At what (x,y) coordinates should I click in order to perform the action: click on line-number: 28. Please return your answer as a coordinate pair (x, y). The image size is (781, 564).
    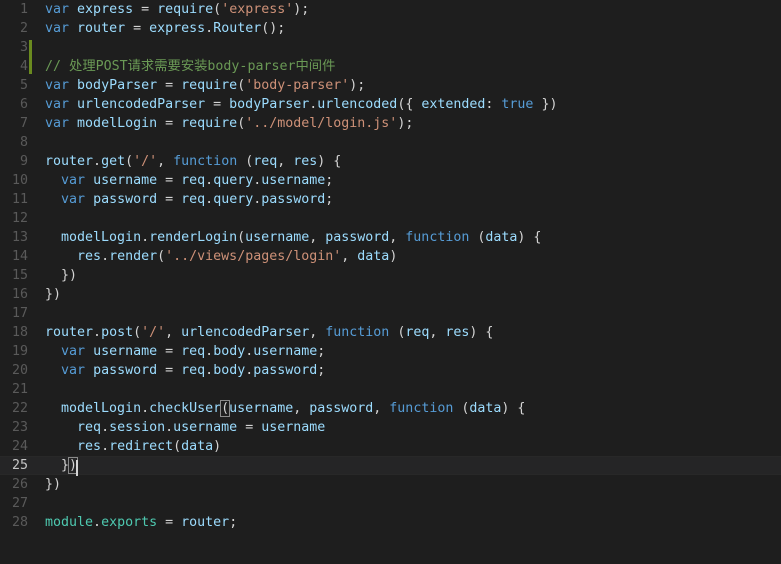
    Looking at the image, I should click on (19, 522).